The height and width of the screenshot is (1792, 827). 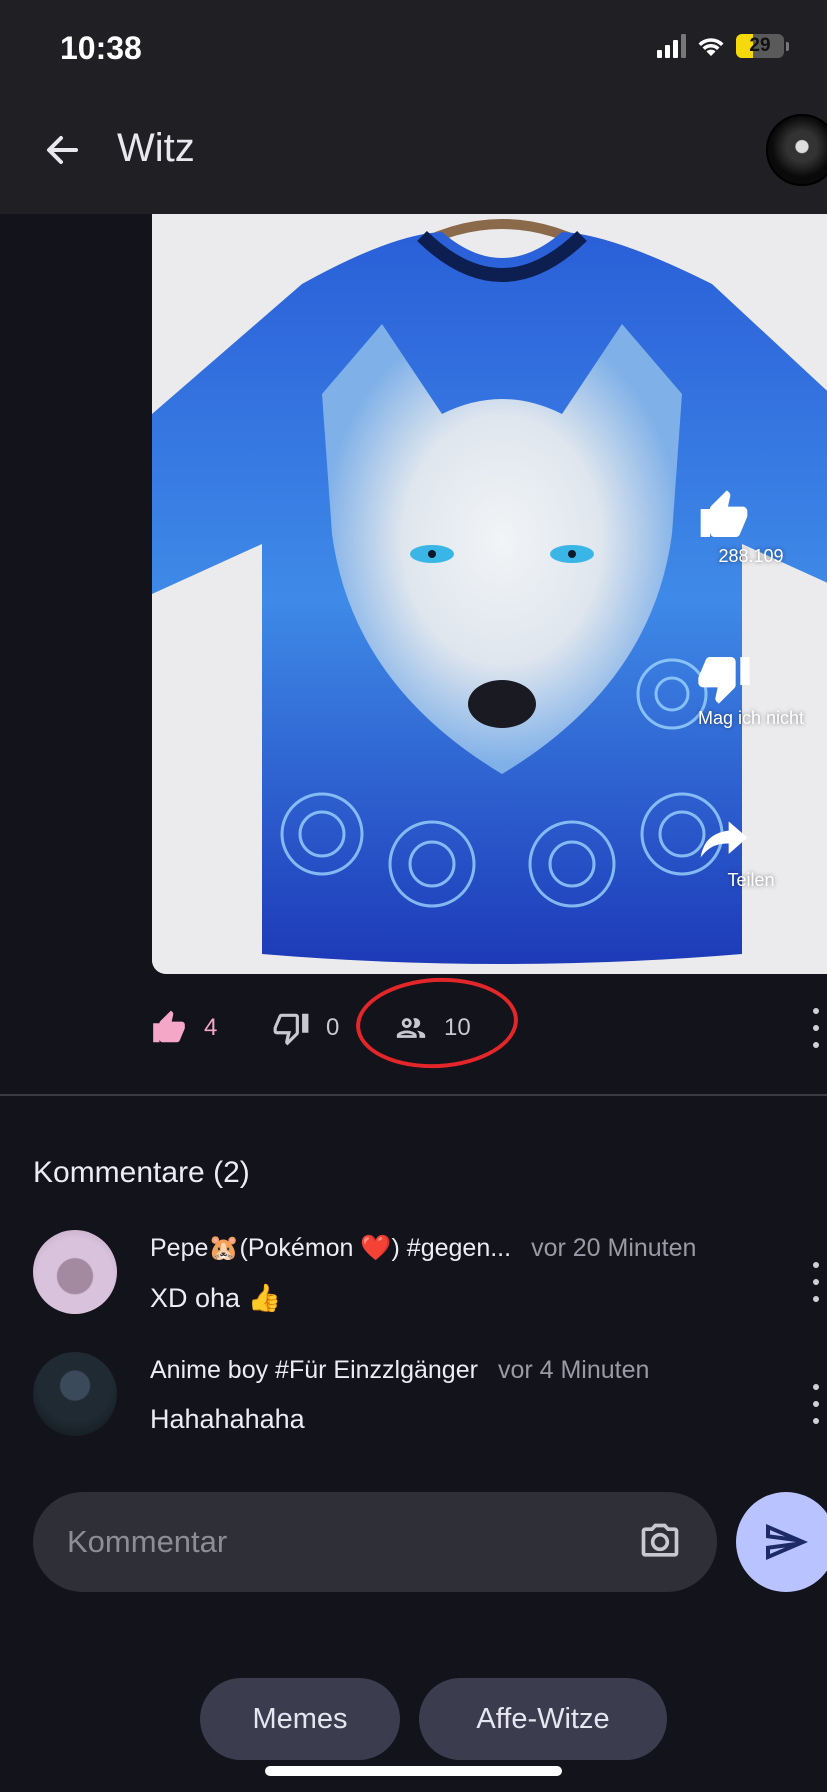 What do you see at coordinates (437, 1023) in the screenshot?
I see `red-highlight-circle` at bounding box center [437, 1023].